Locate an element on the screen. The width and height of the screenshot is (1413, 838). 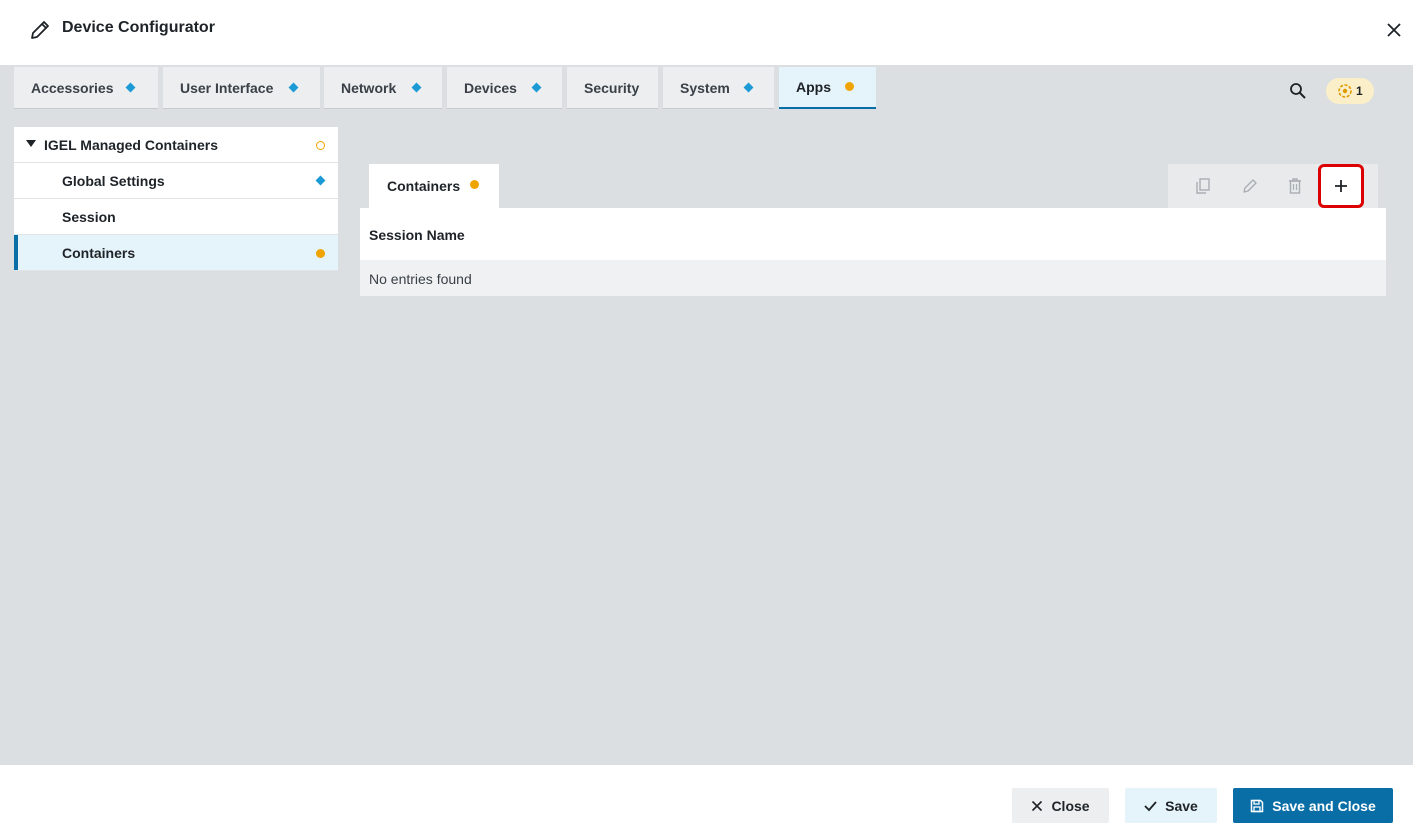
tab-apps: Apps is located at coordinates (827, 88).